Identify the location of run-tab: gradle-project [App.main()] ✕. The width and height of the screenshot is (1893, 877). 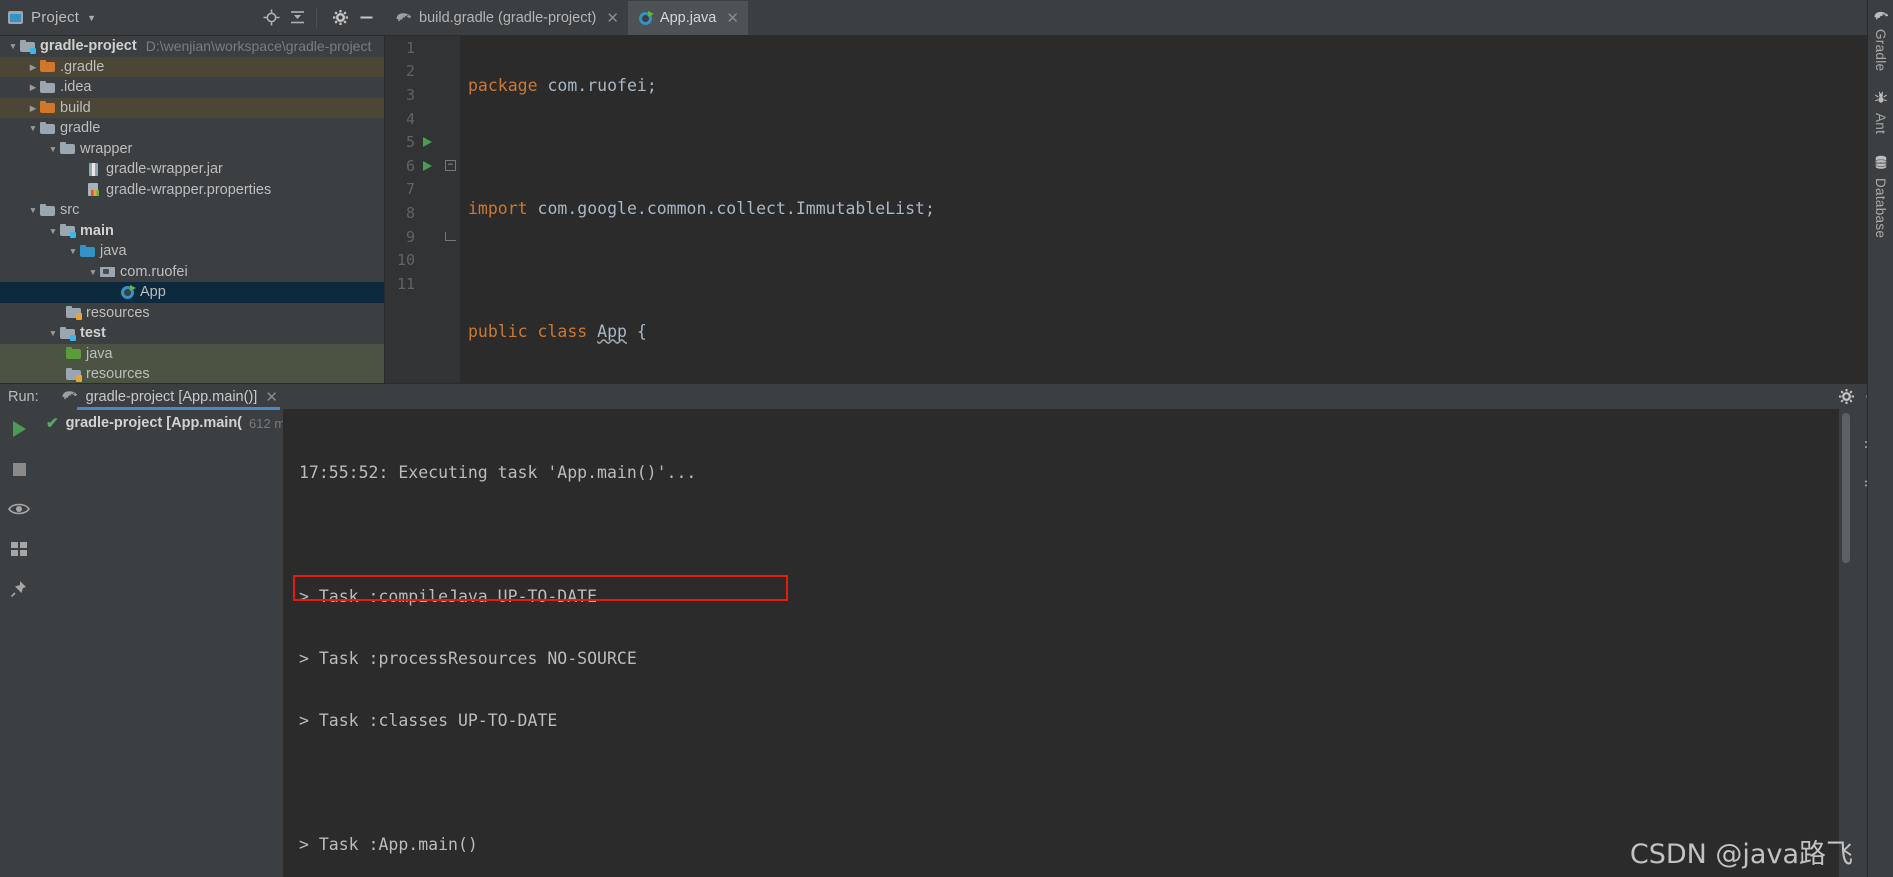
(169, 397).